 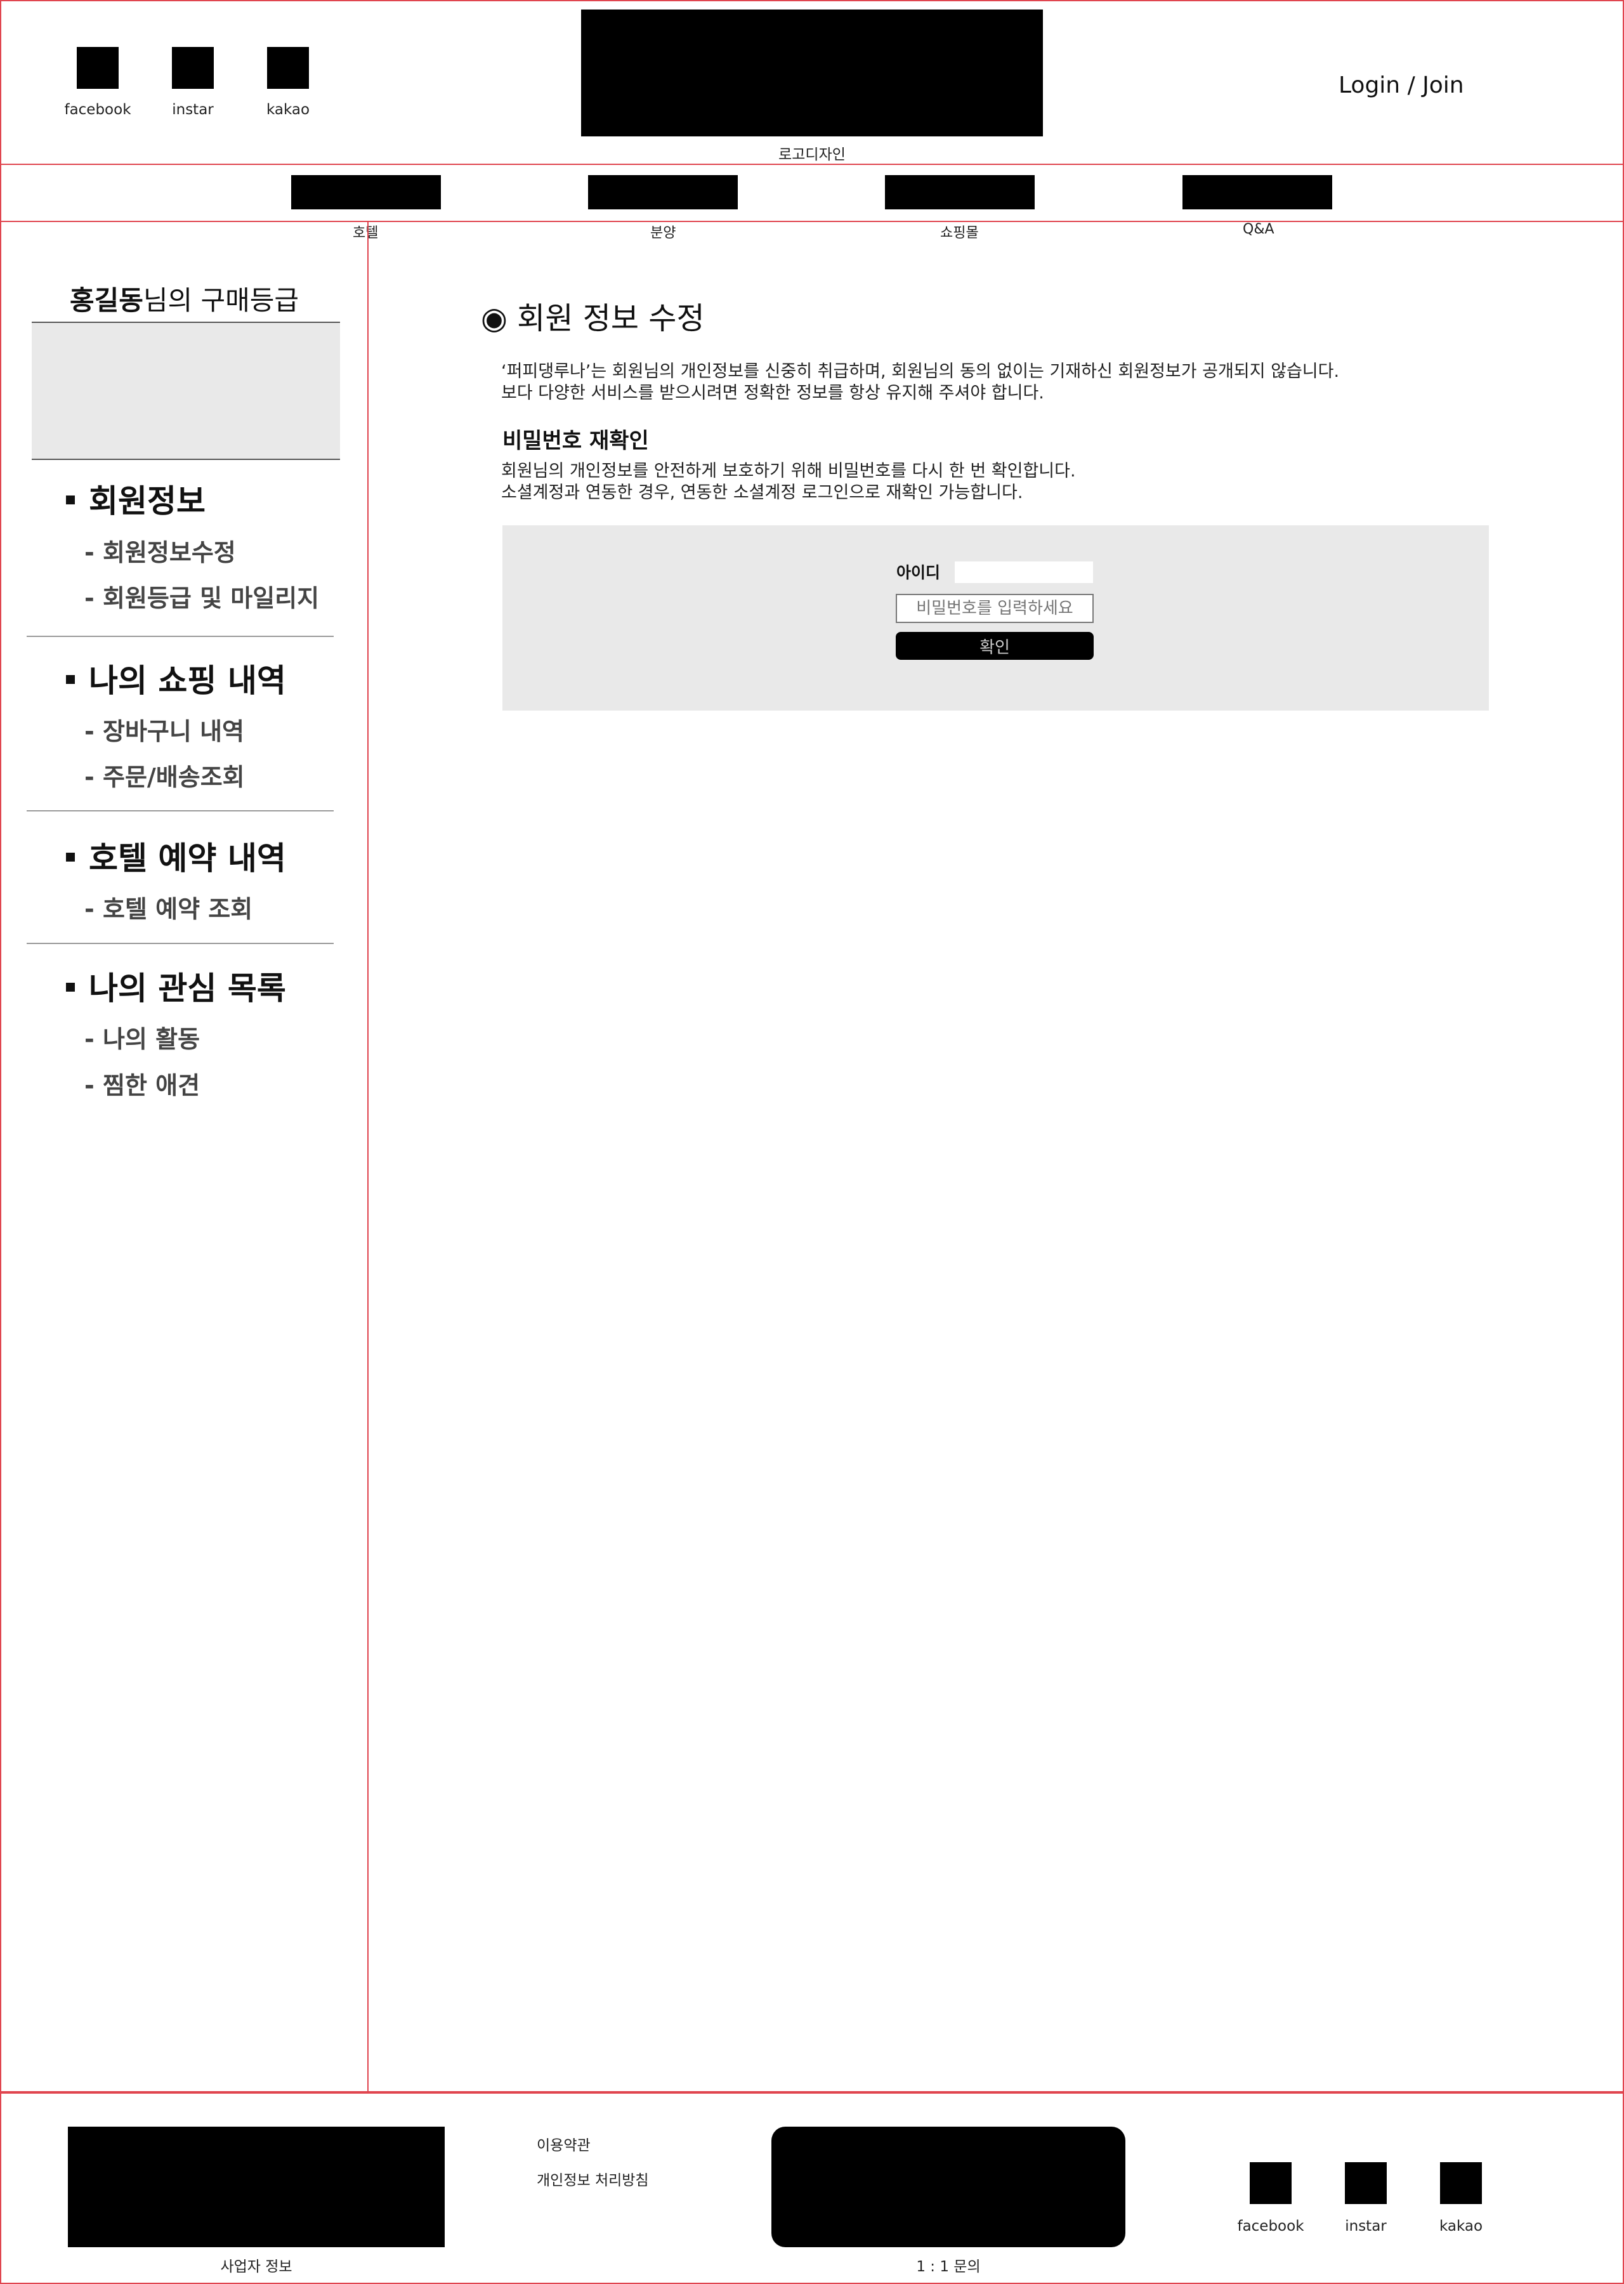 What do you see at coordinates (221, 300) in the screenshot?
I see `grade-suffix: 님의 구매등급` at bounding box center [221, 300].